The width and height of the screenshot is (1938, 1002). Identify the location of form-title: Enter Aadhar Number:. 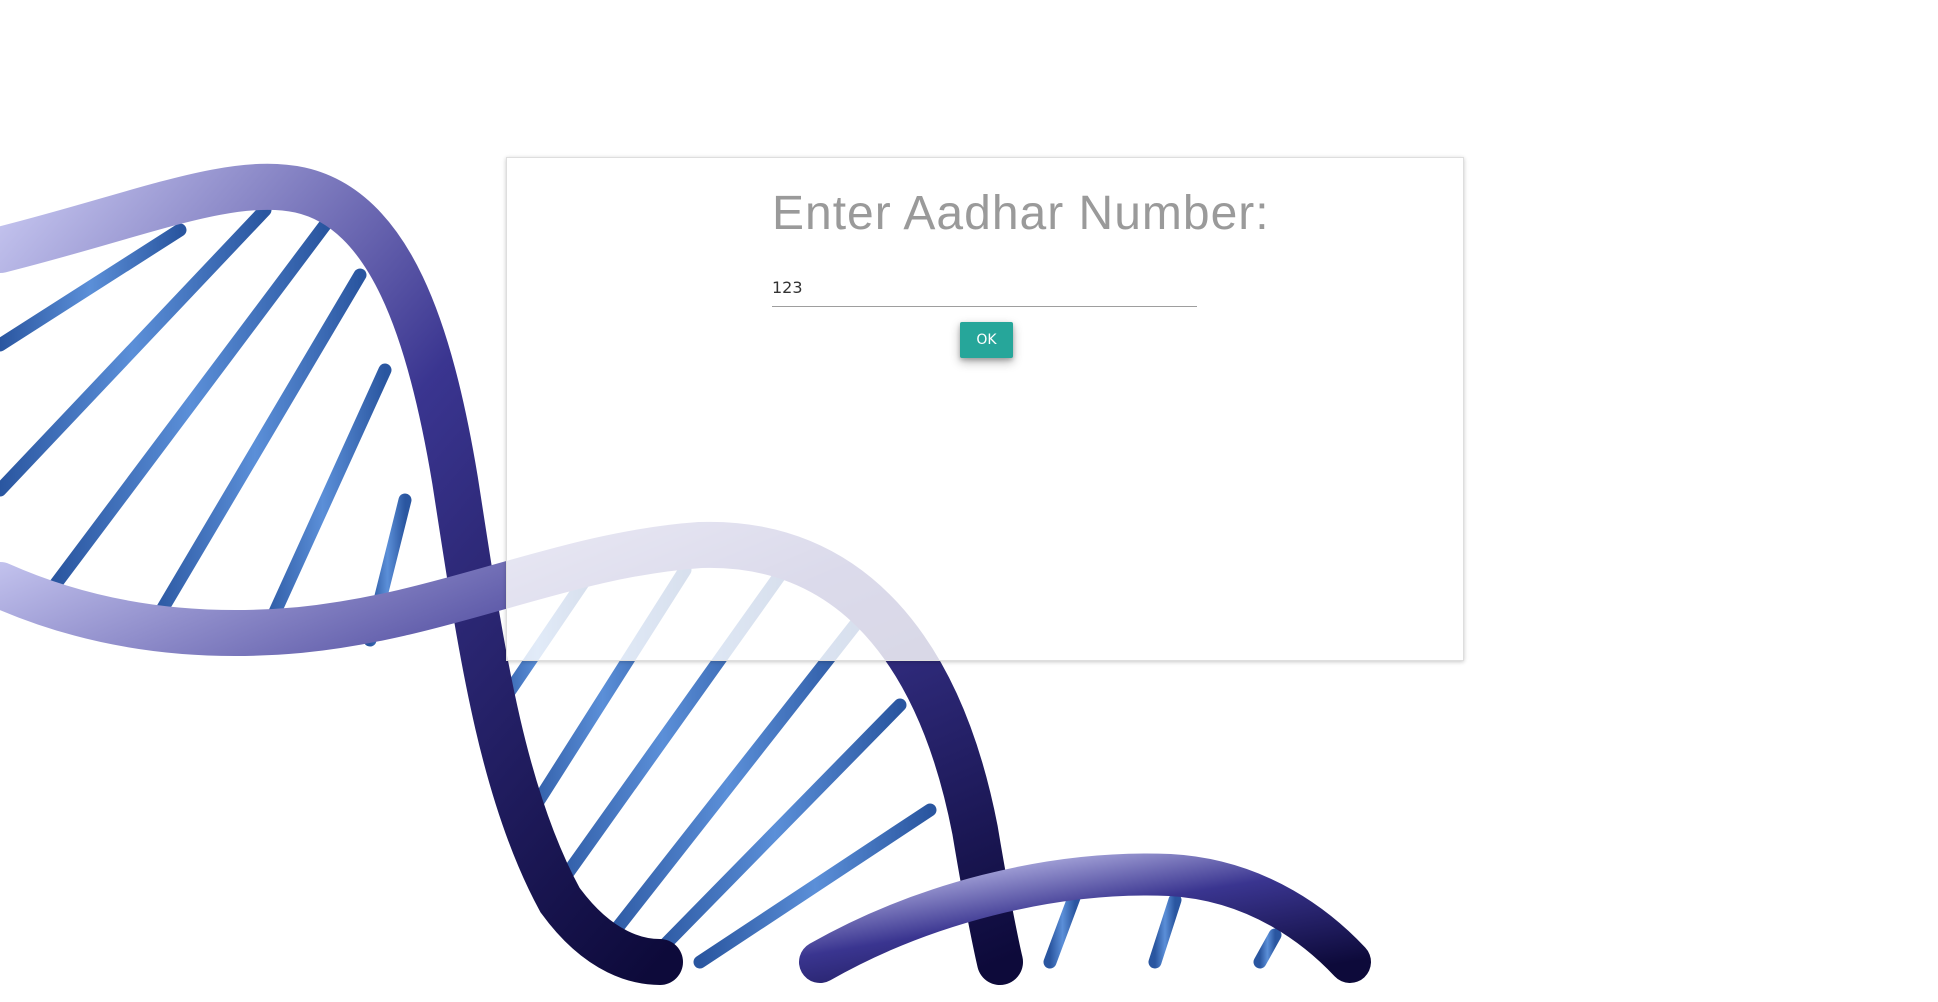
(1021, 213).